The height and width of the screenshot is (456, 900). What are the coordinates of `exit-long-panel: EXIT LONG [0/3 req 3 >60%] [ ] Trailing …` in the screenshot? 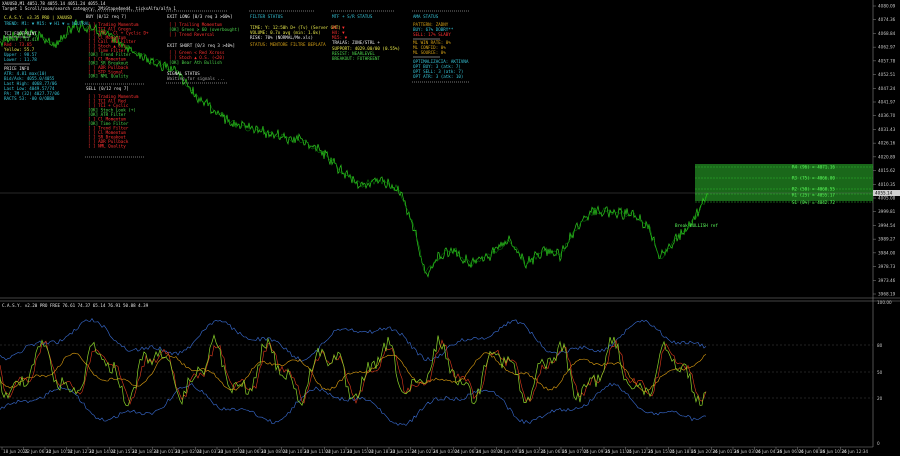 It's located at (203, 23).